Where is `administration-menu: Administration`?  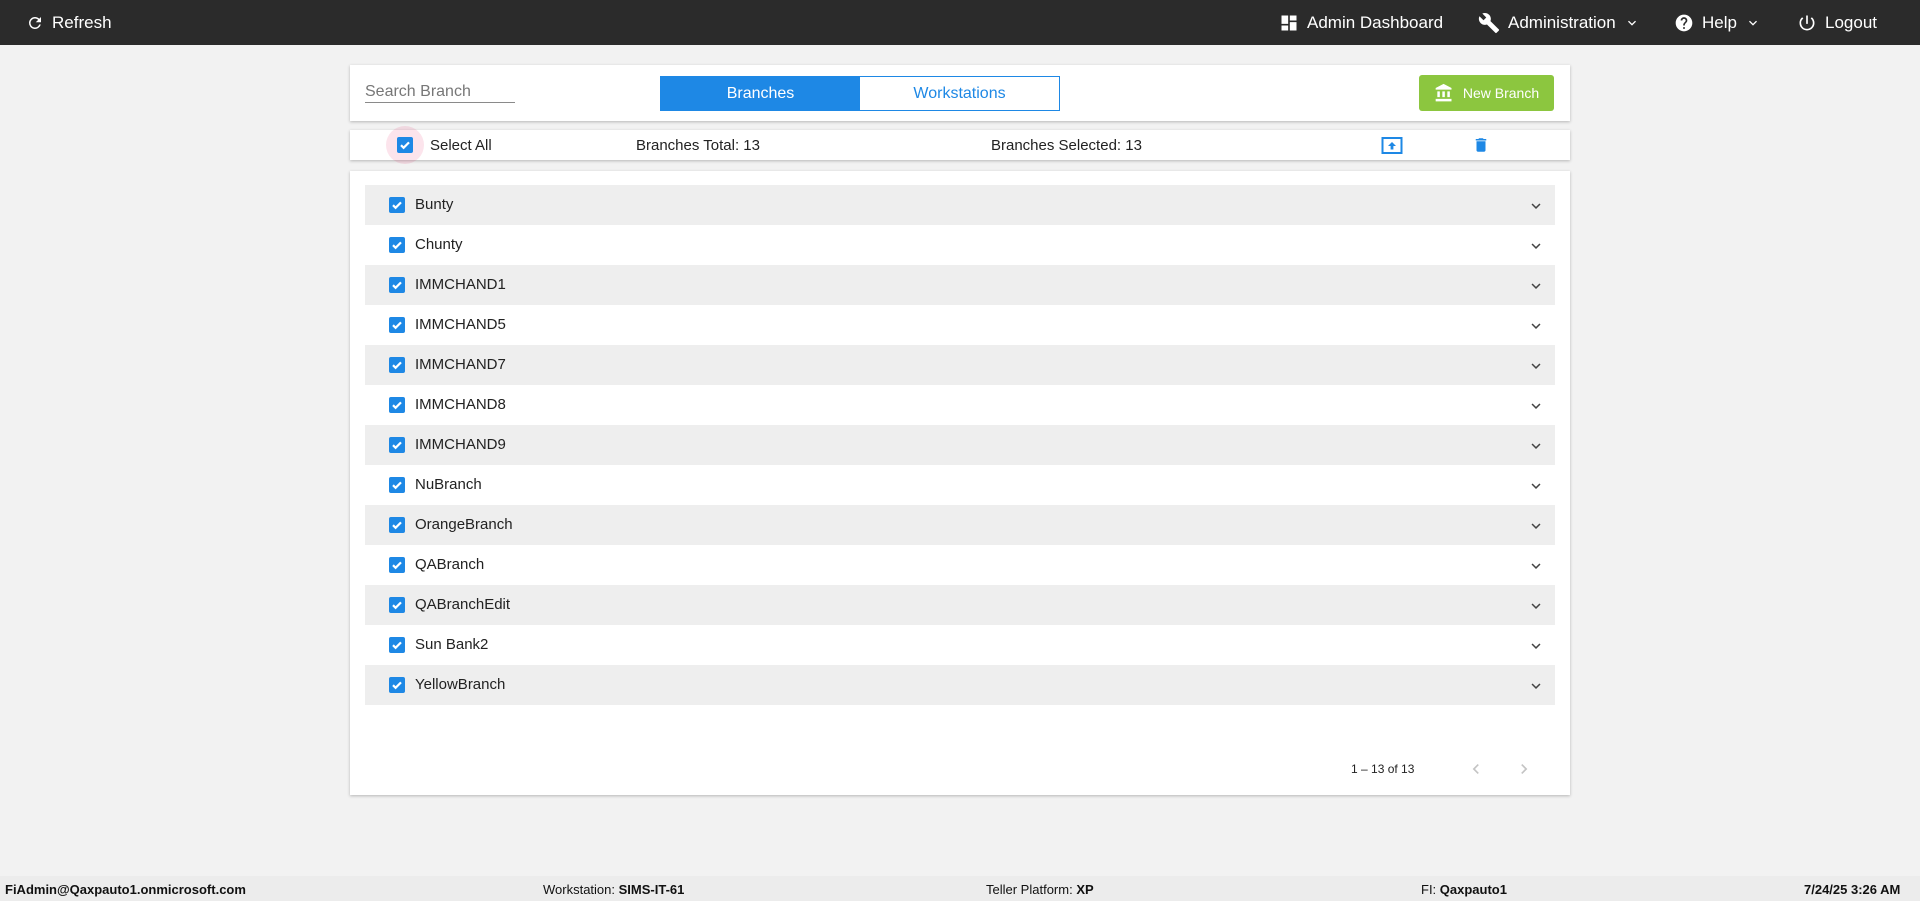 administration-menu: Administration is located at coordinates (1559, 22).